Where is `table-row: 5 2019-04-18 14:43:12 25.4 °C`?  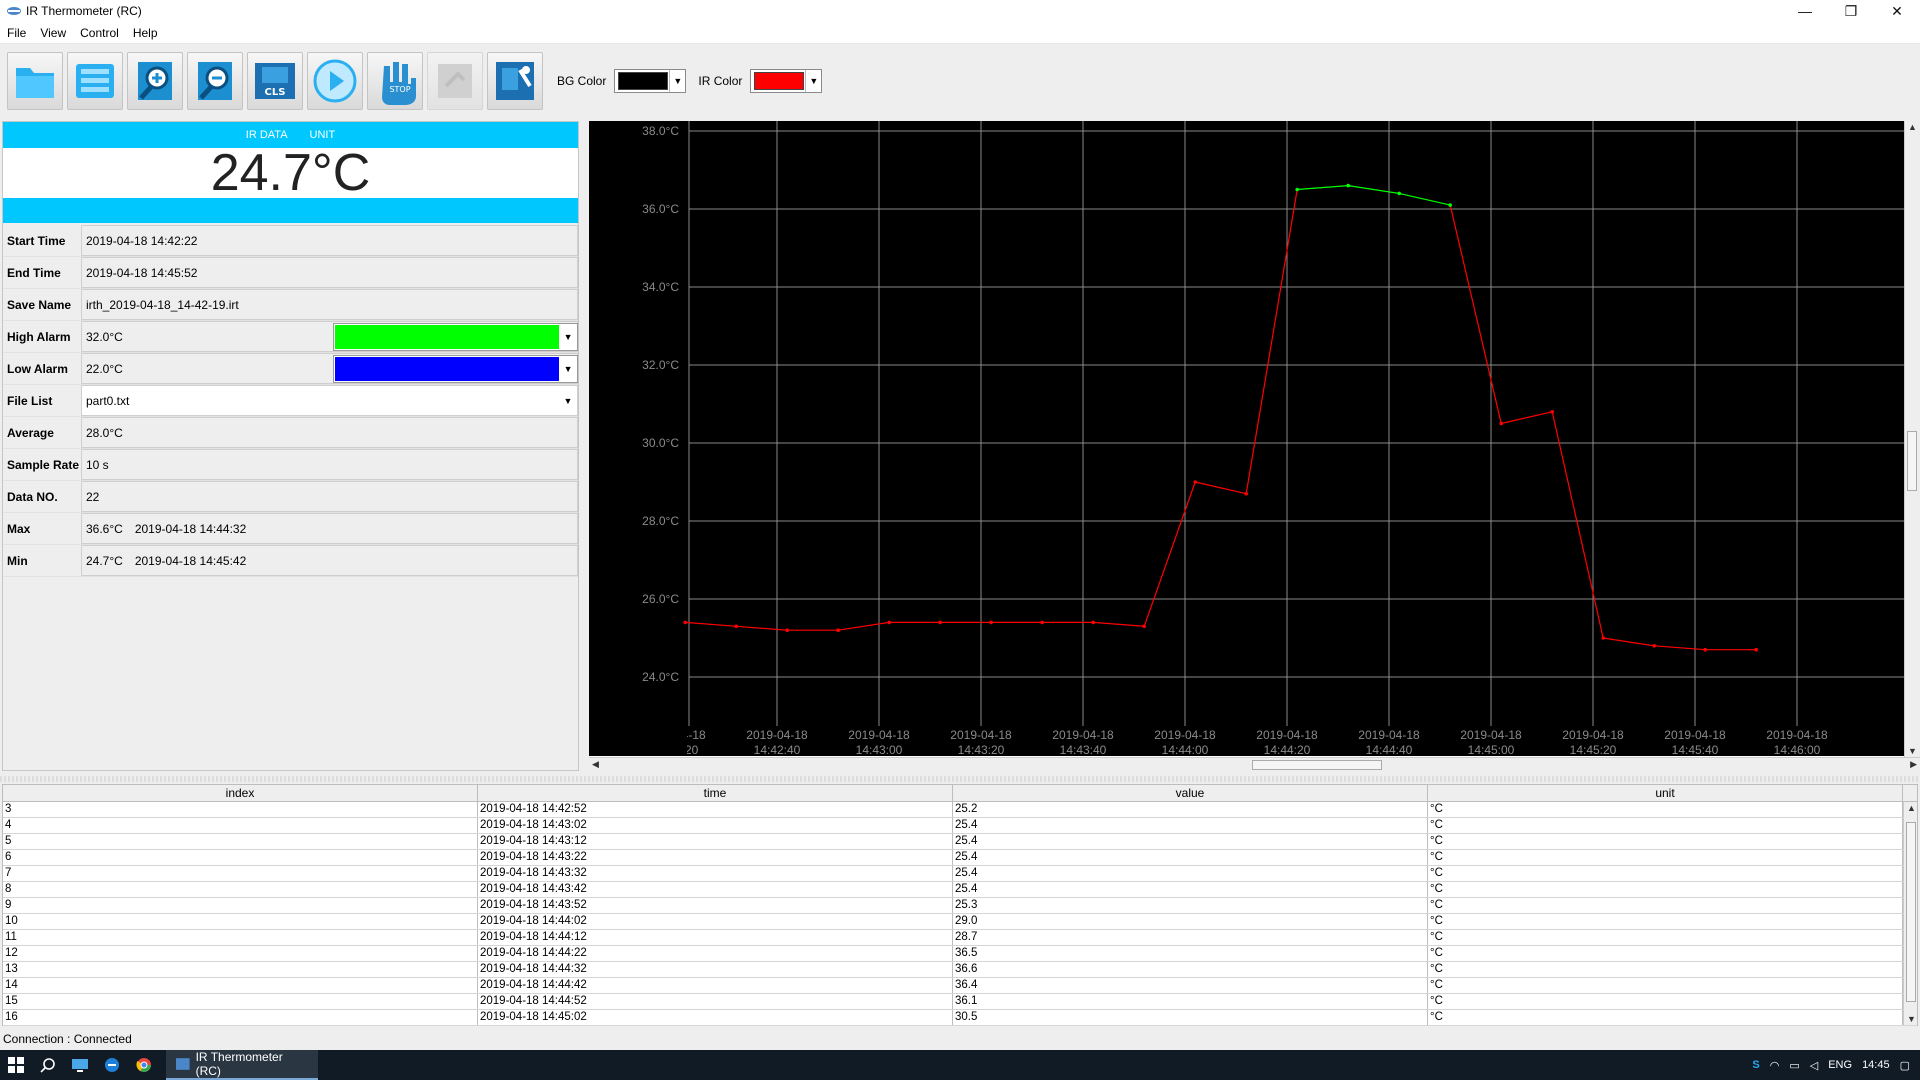 table-row: 5 2019-04-18 14:43:12 25.4 °C is located at coordinates (960, 842).